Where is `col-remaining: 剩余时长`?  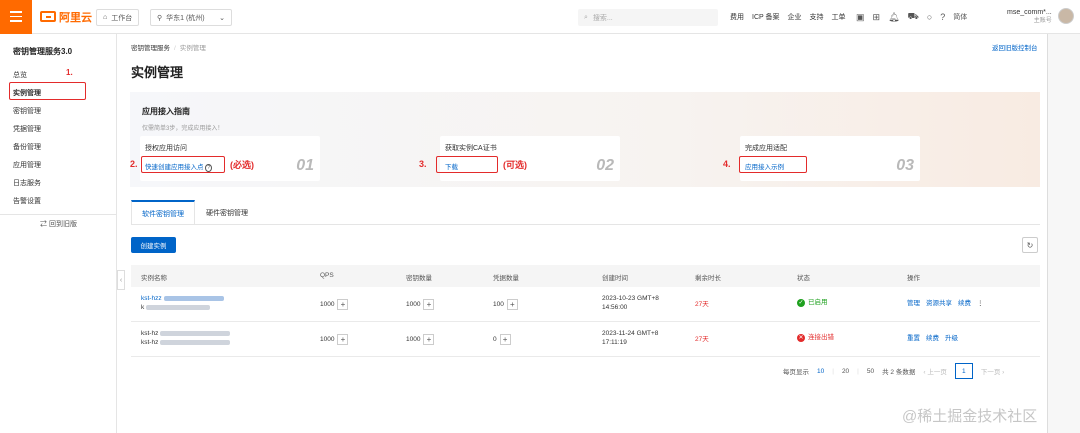 col-remaining: 剩余时长 is located at coordinates (708, 278).